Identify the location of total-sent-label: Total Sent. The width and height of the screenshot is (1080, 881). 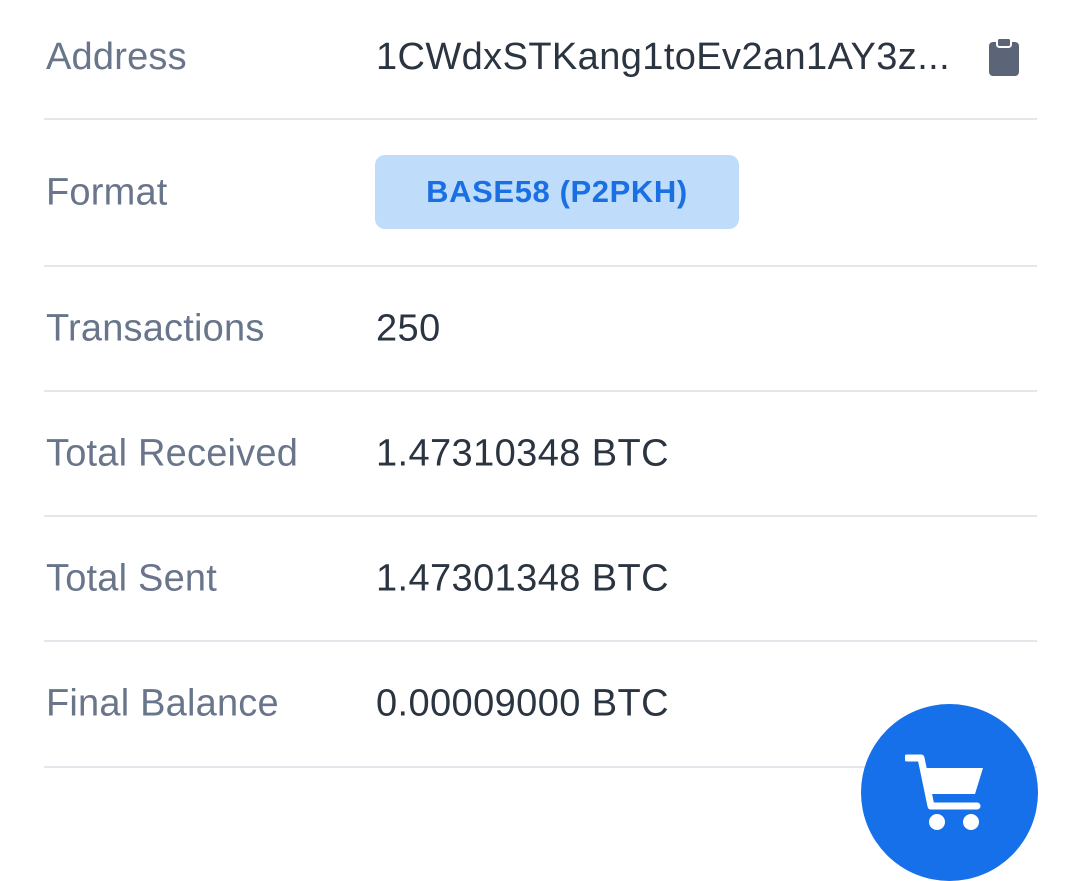
(131, 578).